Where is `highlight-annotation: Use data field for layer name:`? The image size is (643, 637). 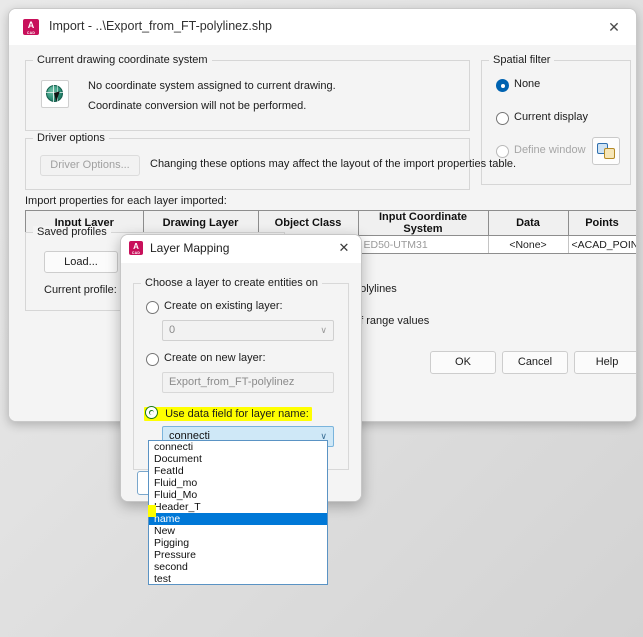 highlight-annotation: Use data field for layer name: is located at coordinates (228, 413).